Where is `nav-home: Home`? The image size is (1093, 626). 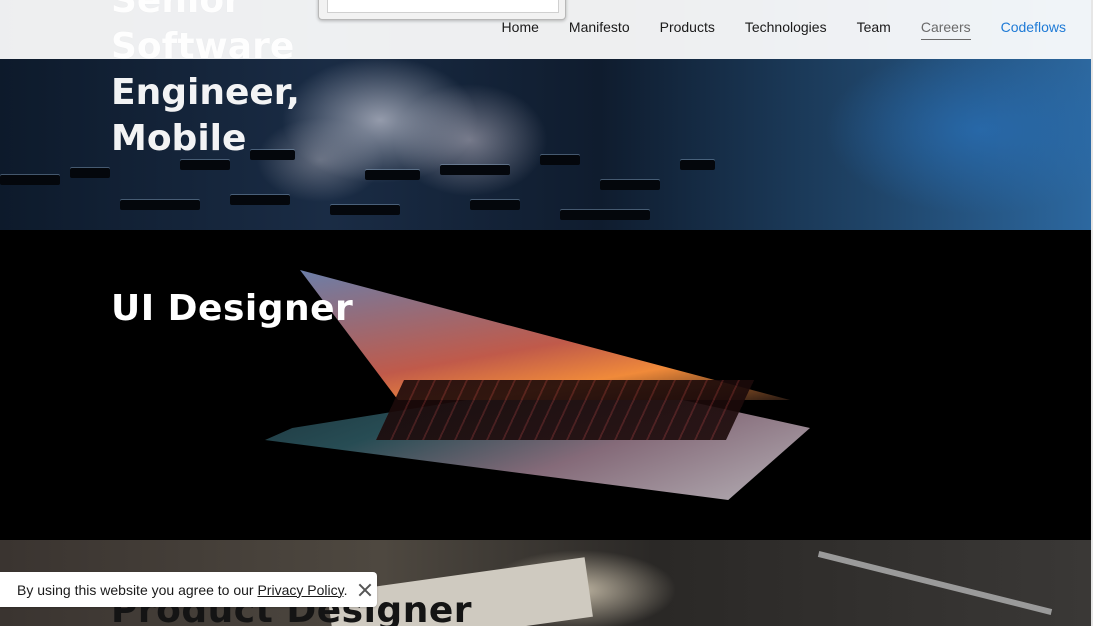
nav-home: Home is located at coordinates (520, 29).